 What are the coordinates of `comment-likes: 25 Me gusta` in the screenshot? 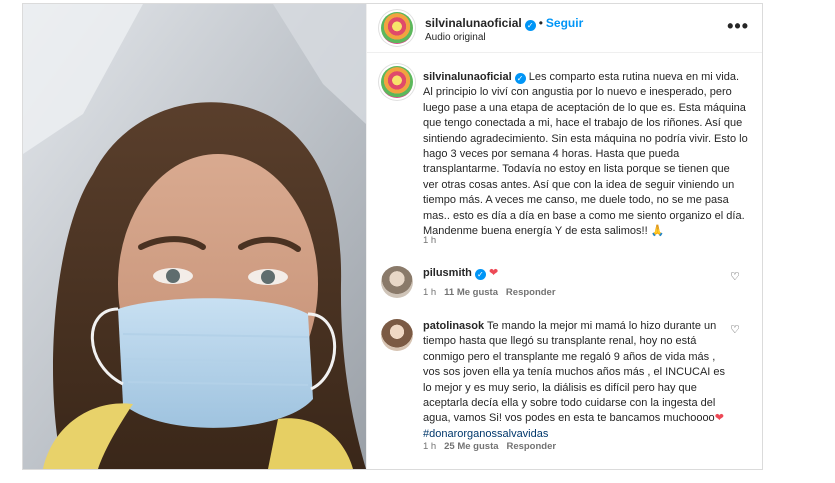 It's located at (471, 446).